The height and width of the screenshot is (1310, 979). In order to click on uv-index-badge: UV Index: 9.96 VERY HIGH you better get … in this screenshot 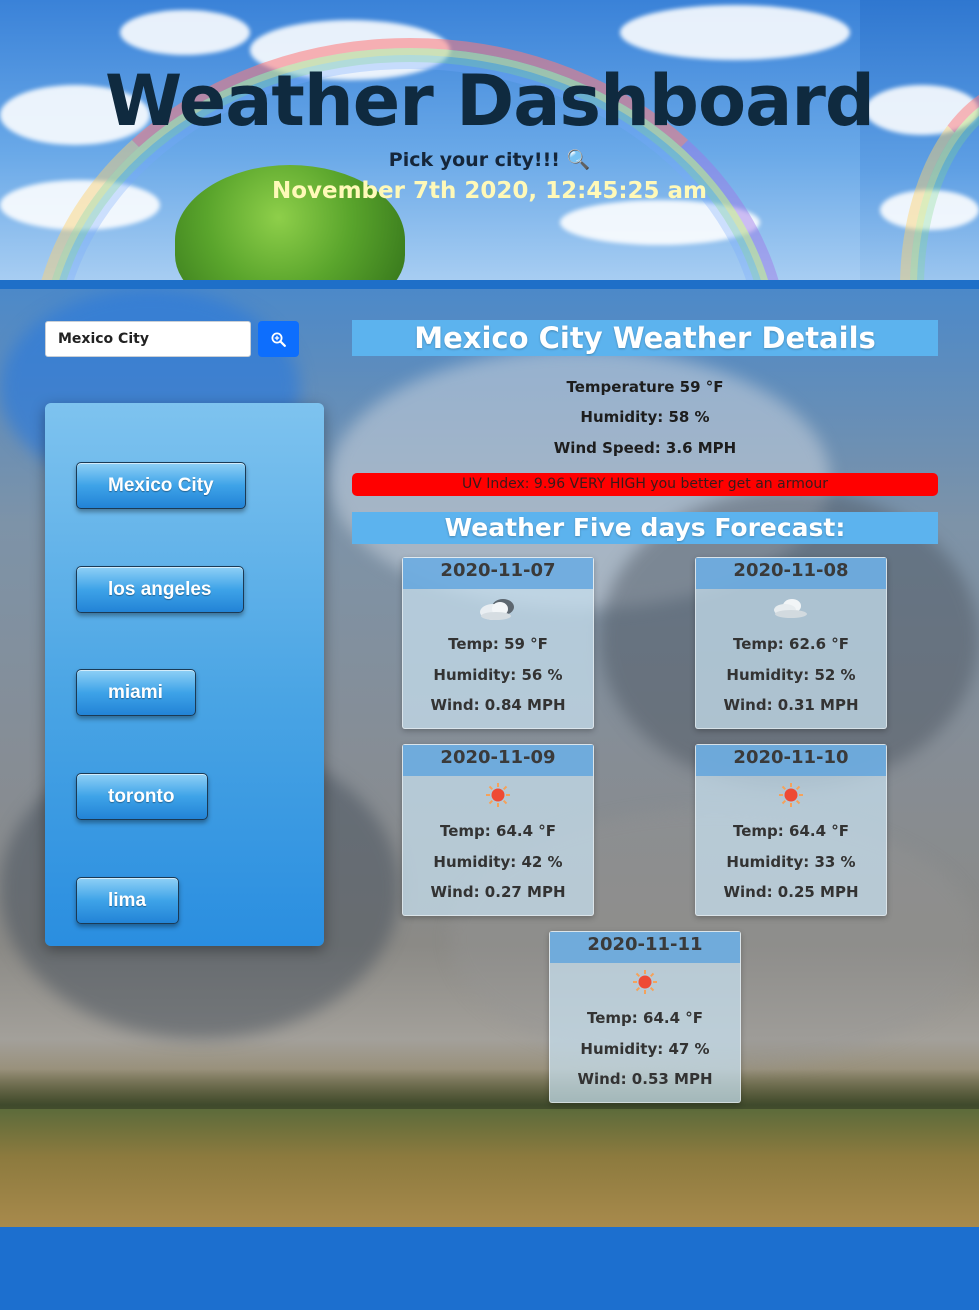, I will do `click(645, 484)`.